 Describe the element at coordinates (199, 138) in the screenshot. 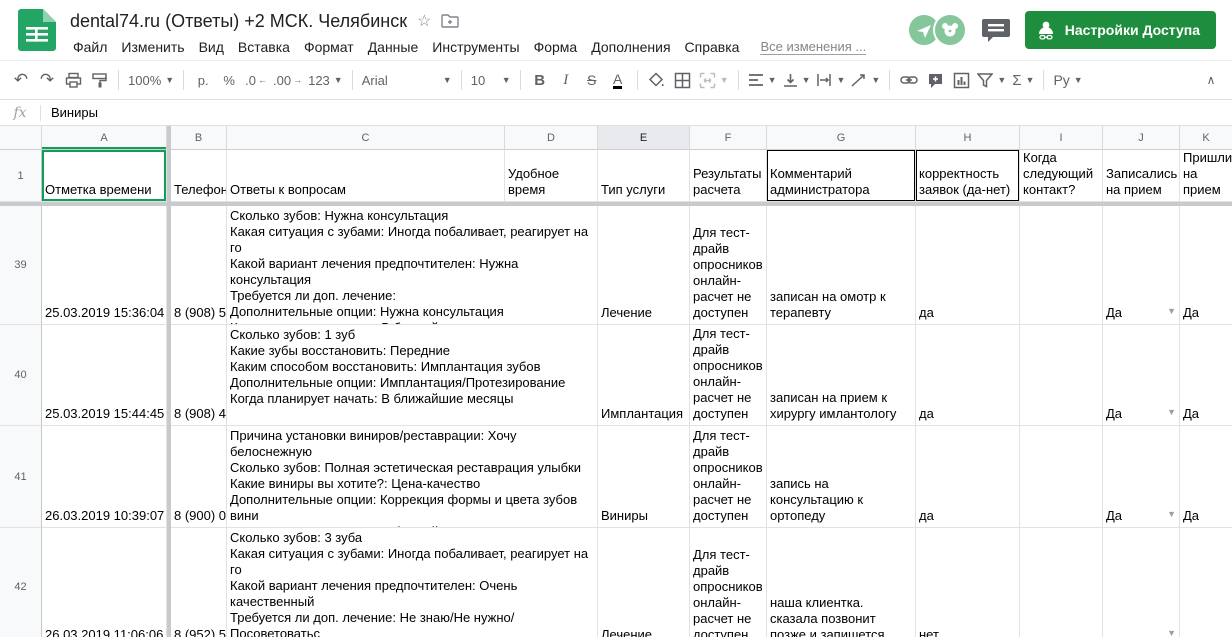

I see `column-header-B: B` at that location.